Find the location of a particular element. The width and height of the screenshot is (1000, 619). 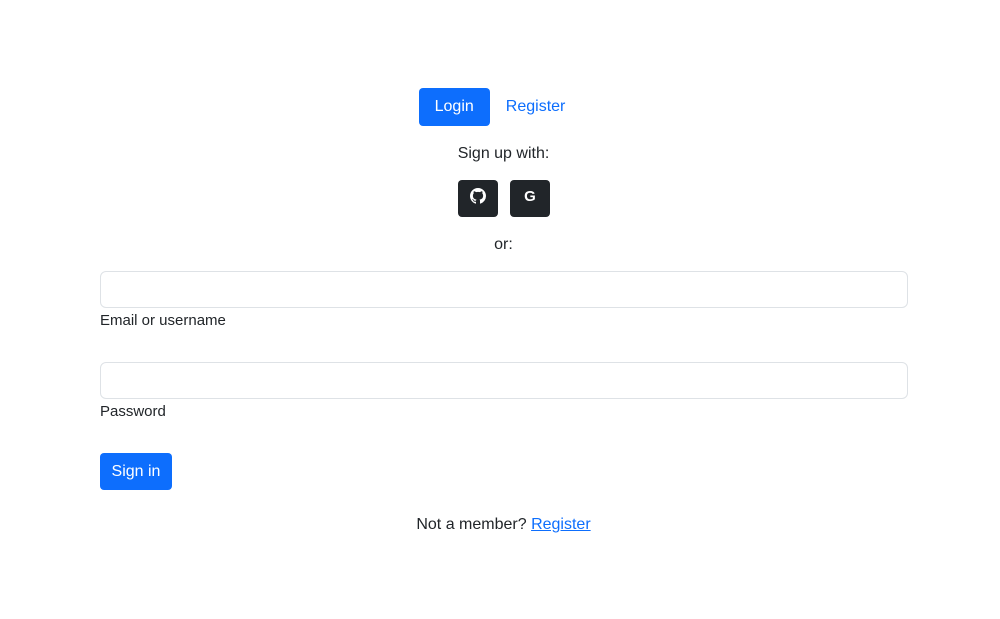

password-field-group: Password is located at coordinates (504, 391).